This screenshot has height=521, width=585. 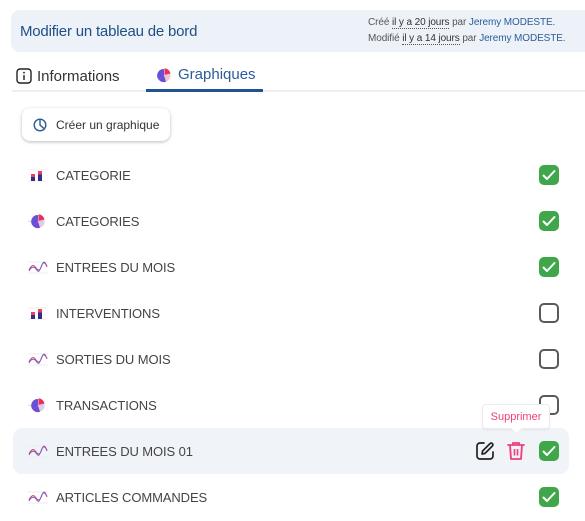 I want to click on created-user-link: Jeremy MODESTE., so click(x=512, y=22).